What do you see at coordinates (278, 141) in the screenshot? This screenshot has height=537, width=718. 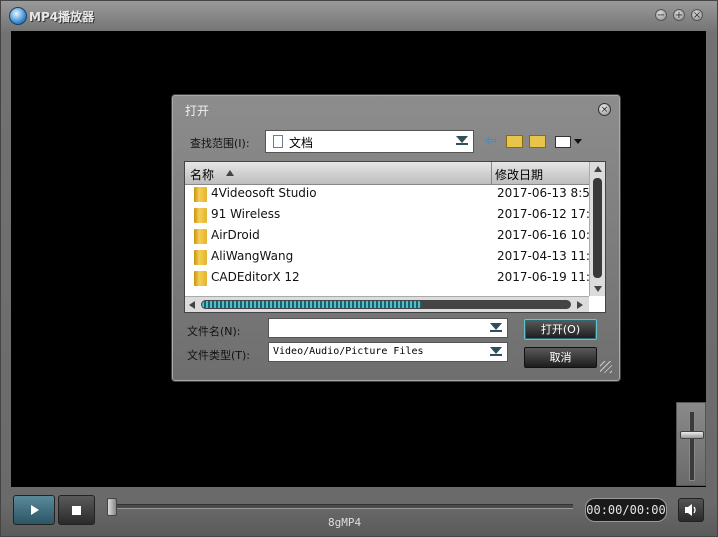 I see `document-icon` at bounding box center [278, 141].